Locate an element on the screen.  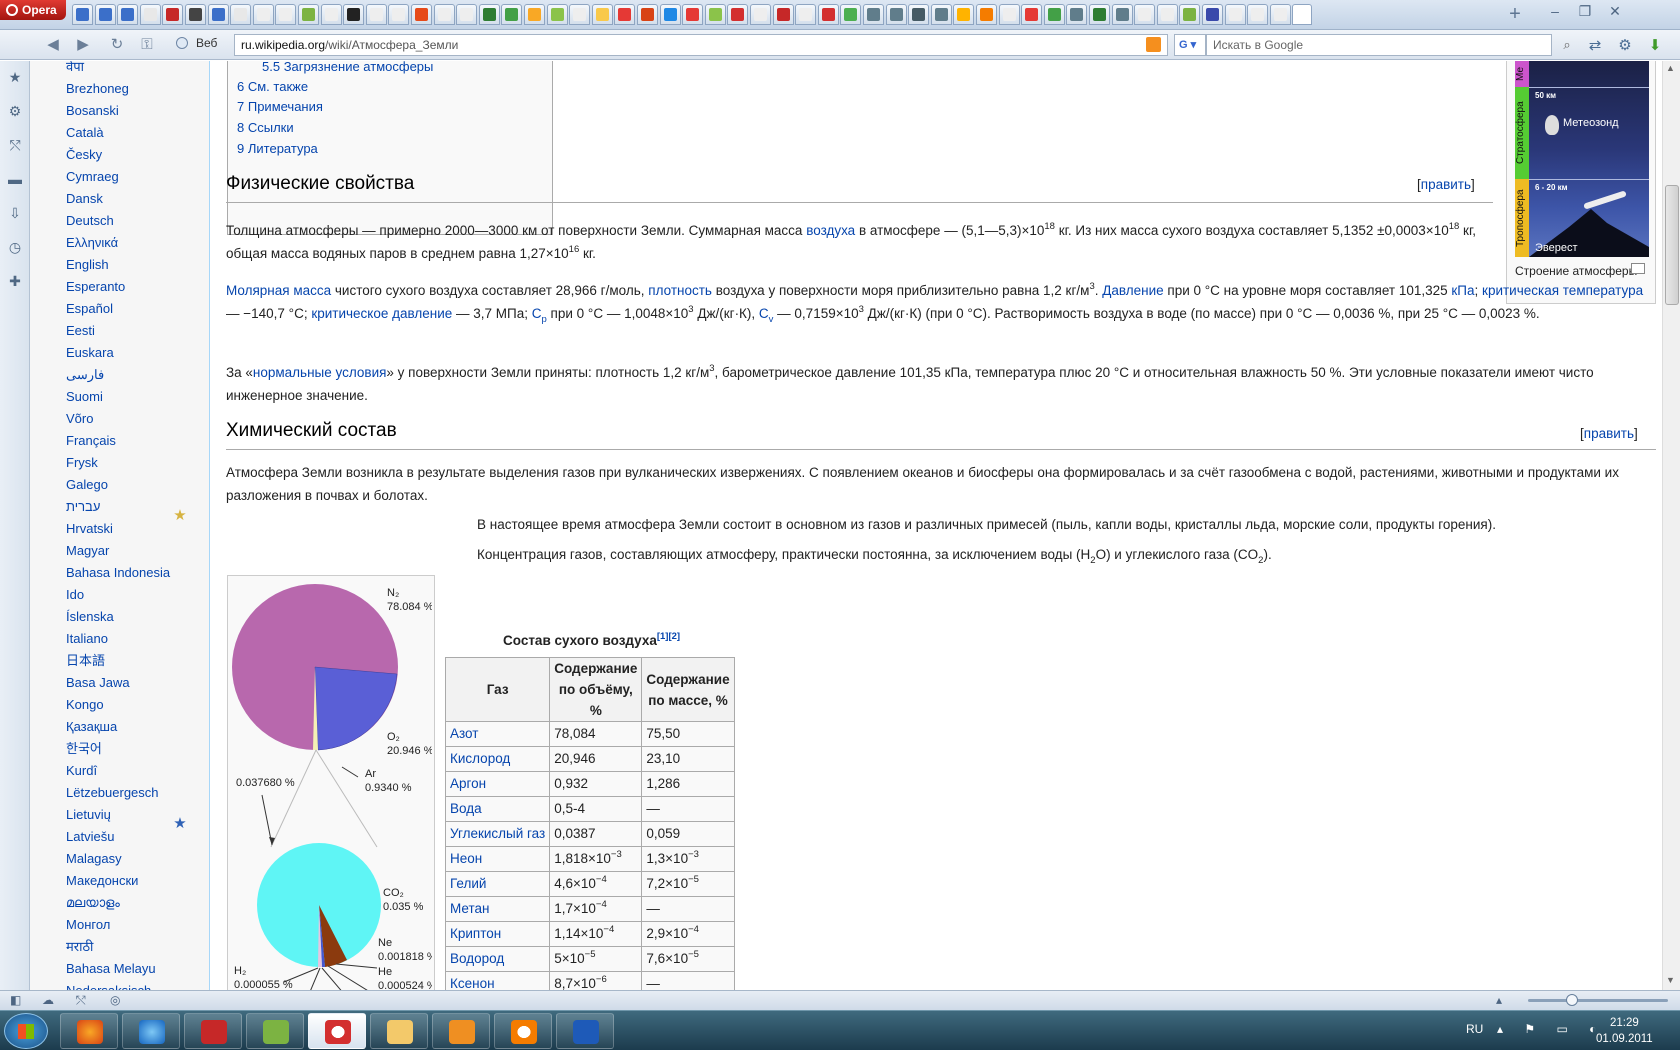
sidebar-language-link: Íslenska is located at coordinates (118, 617).